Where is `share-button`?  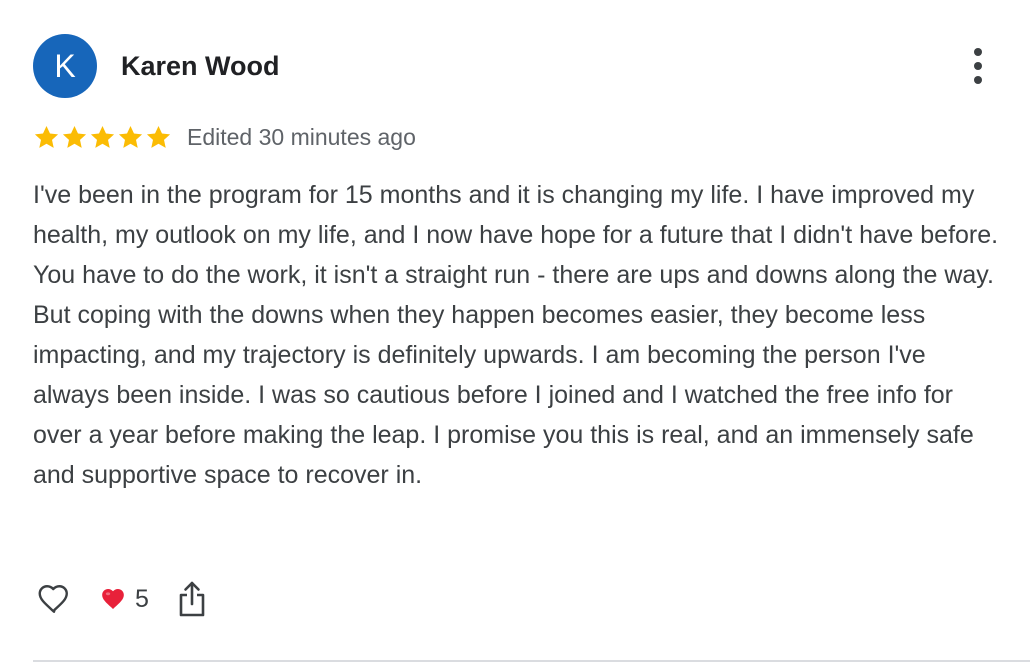
share-button is located at coordinates (192, 599).